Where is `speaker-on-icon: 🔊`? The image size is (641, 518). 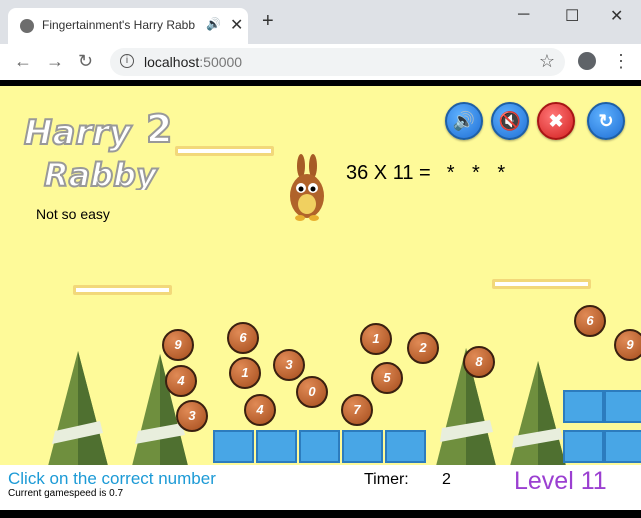 speaker-on-icon: 🔊 is located at coordinates (464, 121).